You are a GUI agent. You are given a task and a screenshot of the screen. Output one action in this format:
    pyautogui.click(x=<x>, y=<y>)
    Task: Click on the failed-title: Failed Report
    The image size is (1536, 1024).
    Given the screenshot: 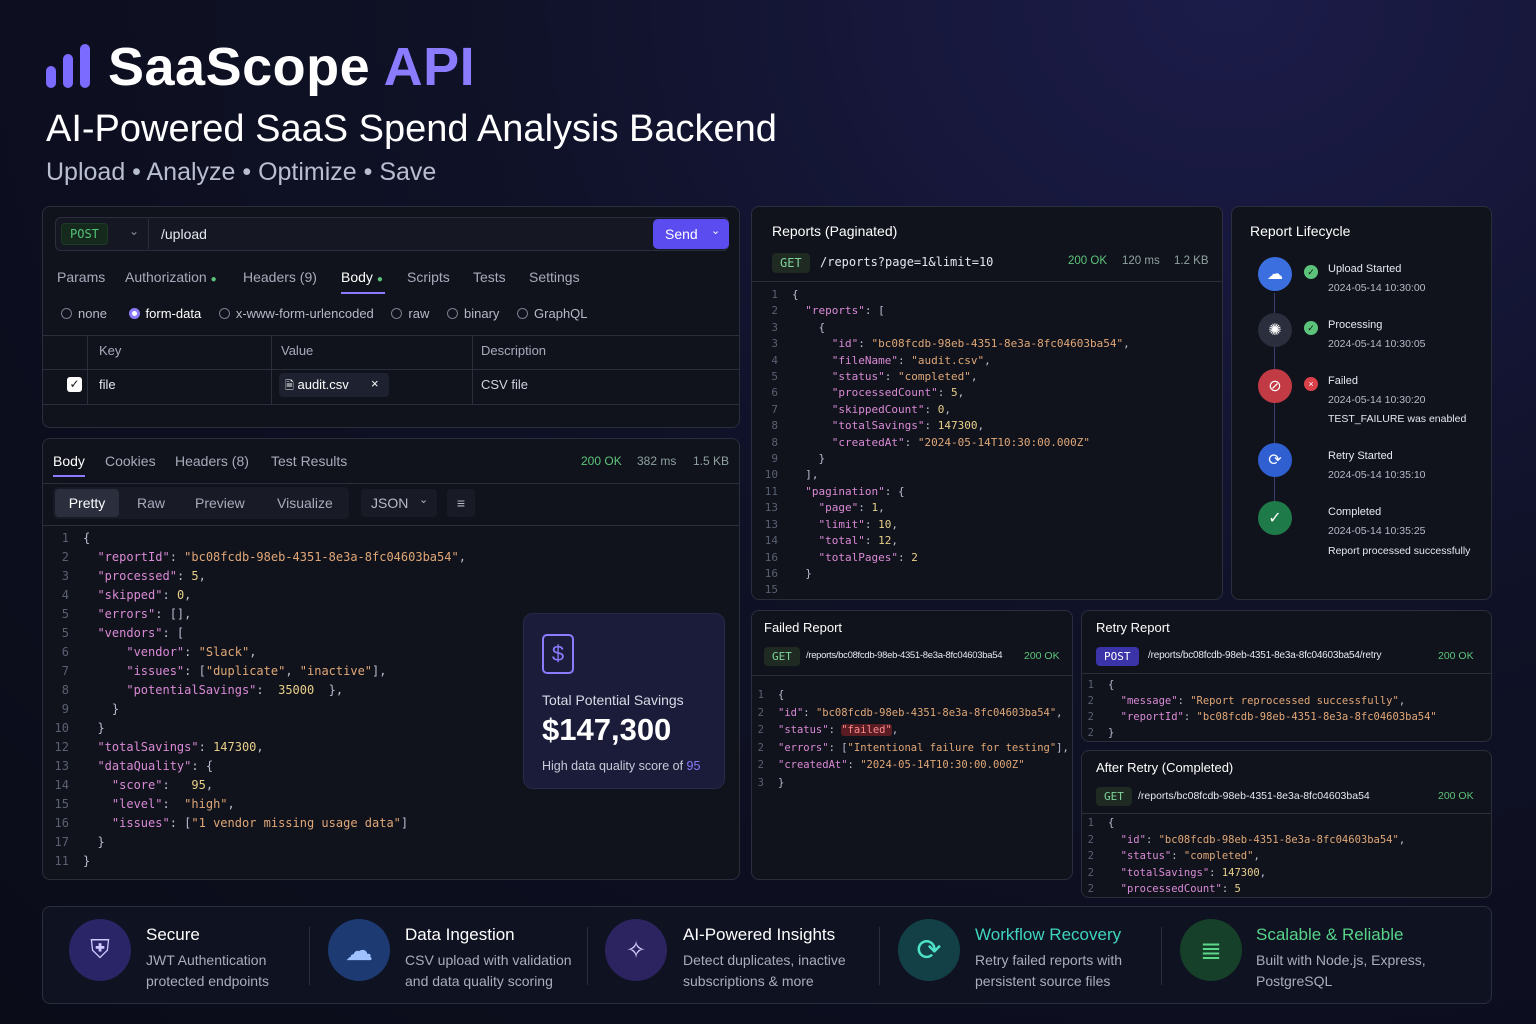 What is the action you would take?
    pyautogui.click(x=803, y=627)
    